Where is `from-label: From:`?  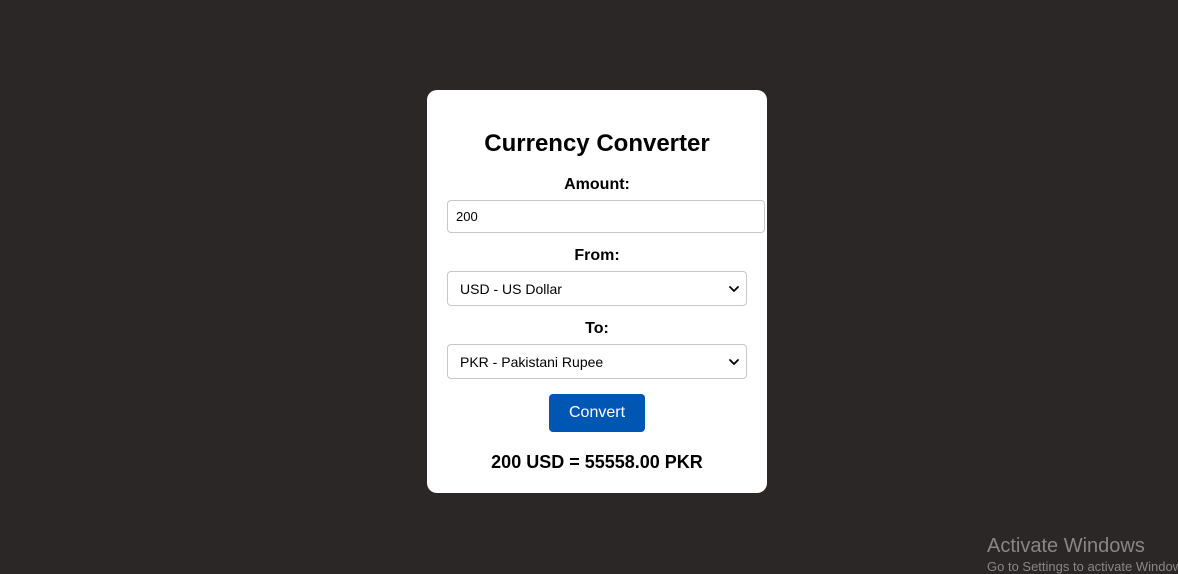
from-label: From: is located at coordinates (597, 255).